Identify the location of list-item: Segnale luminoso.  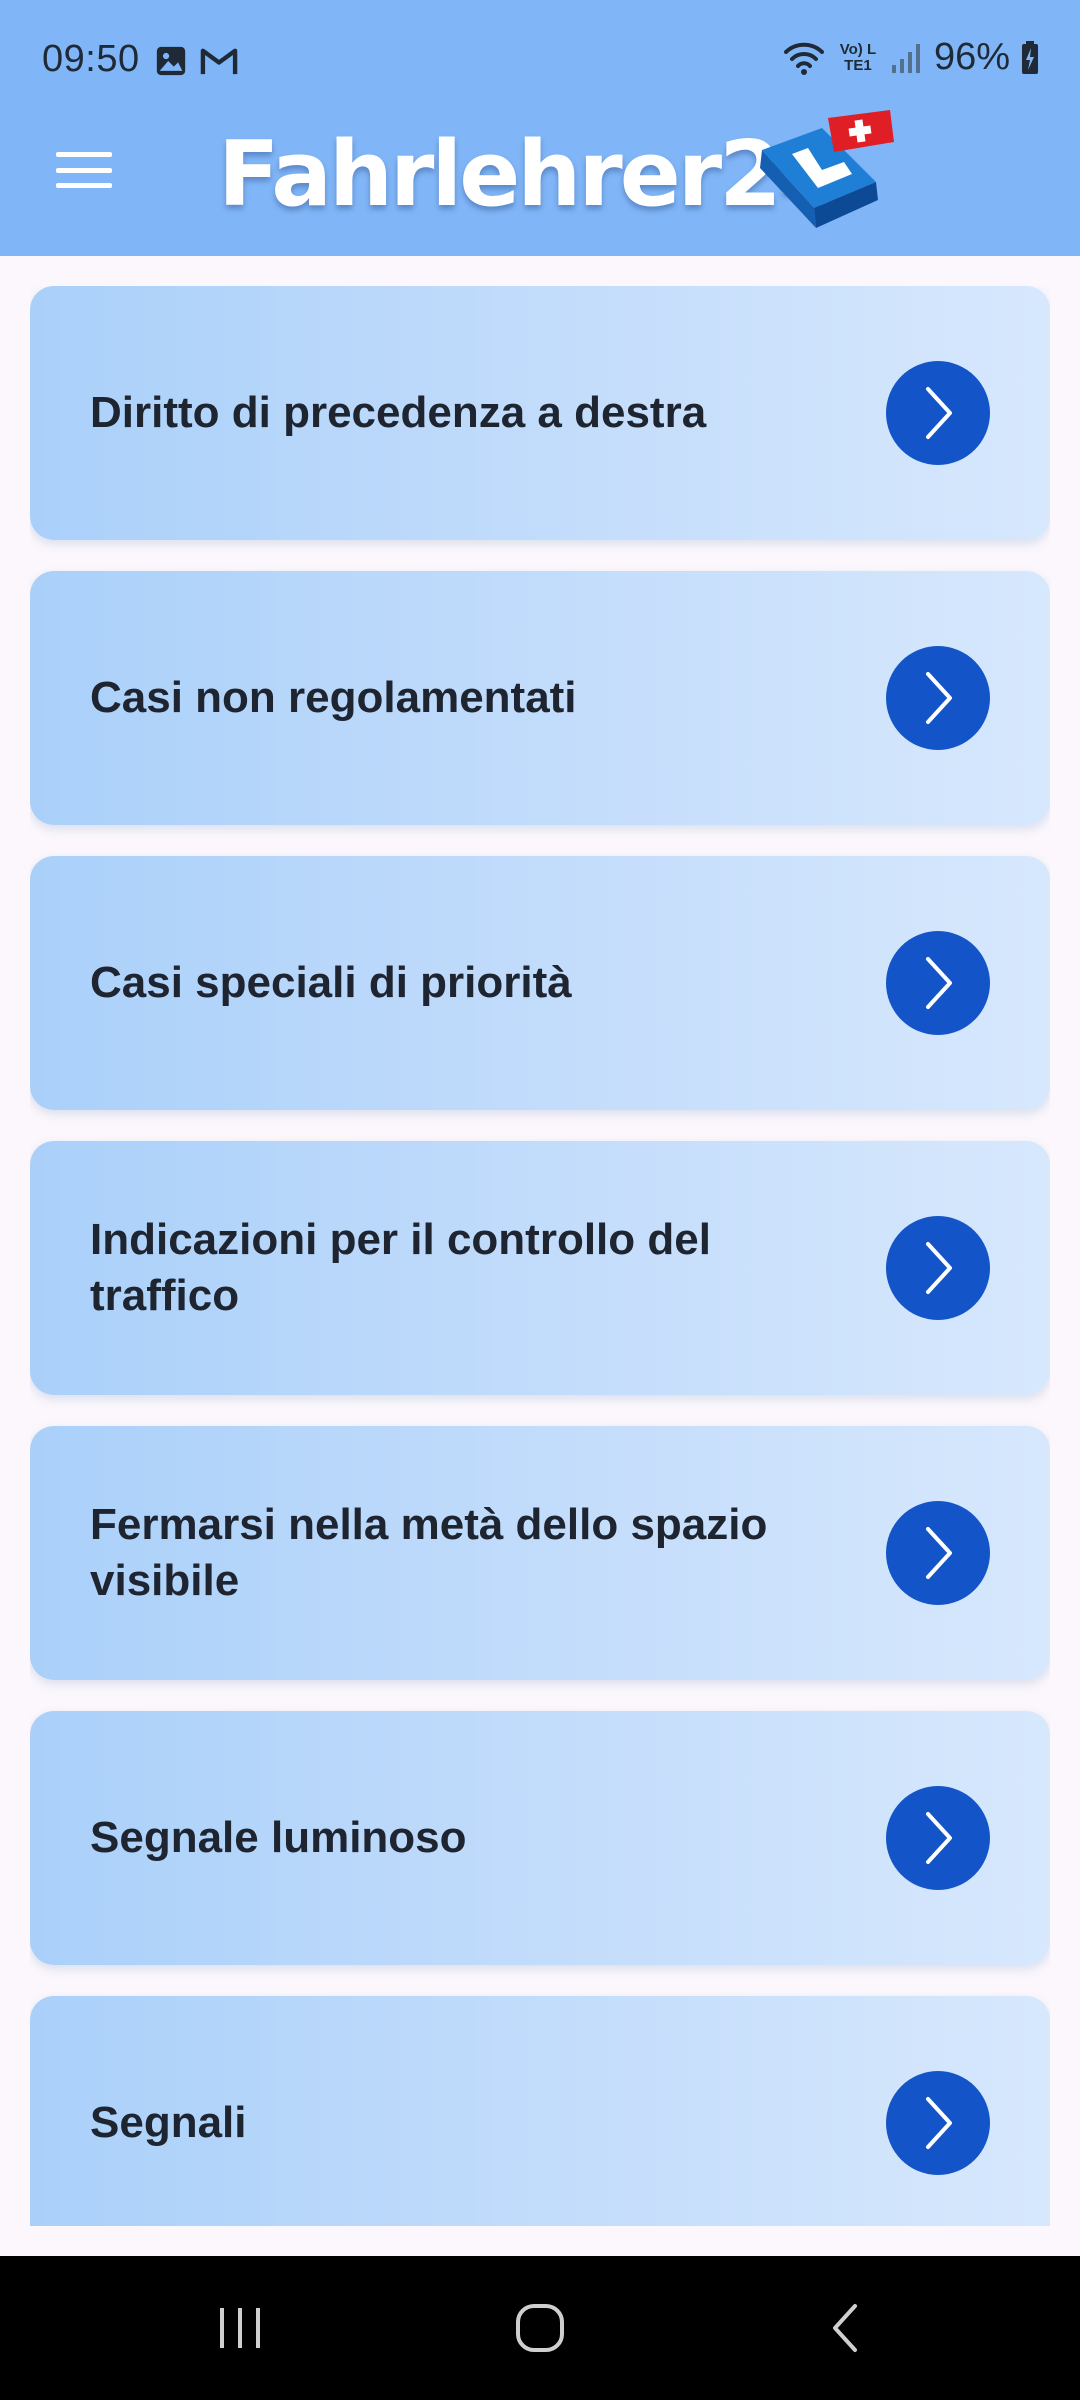
(540, 1838).